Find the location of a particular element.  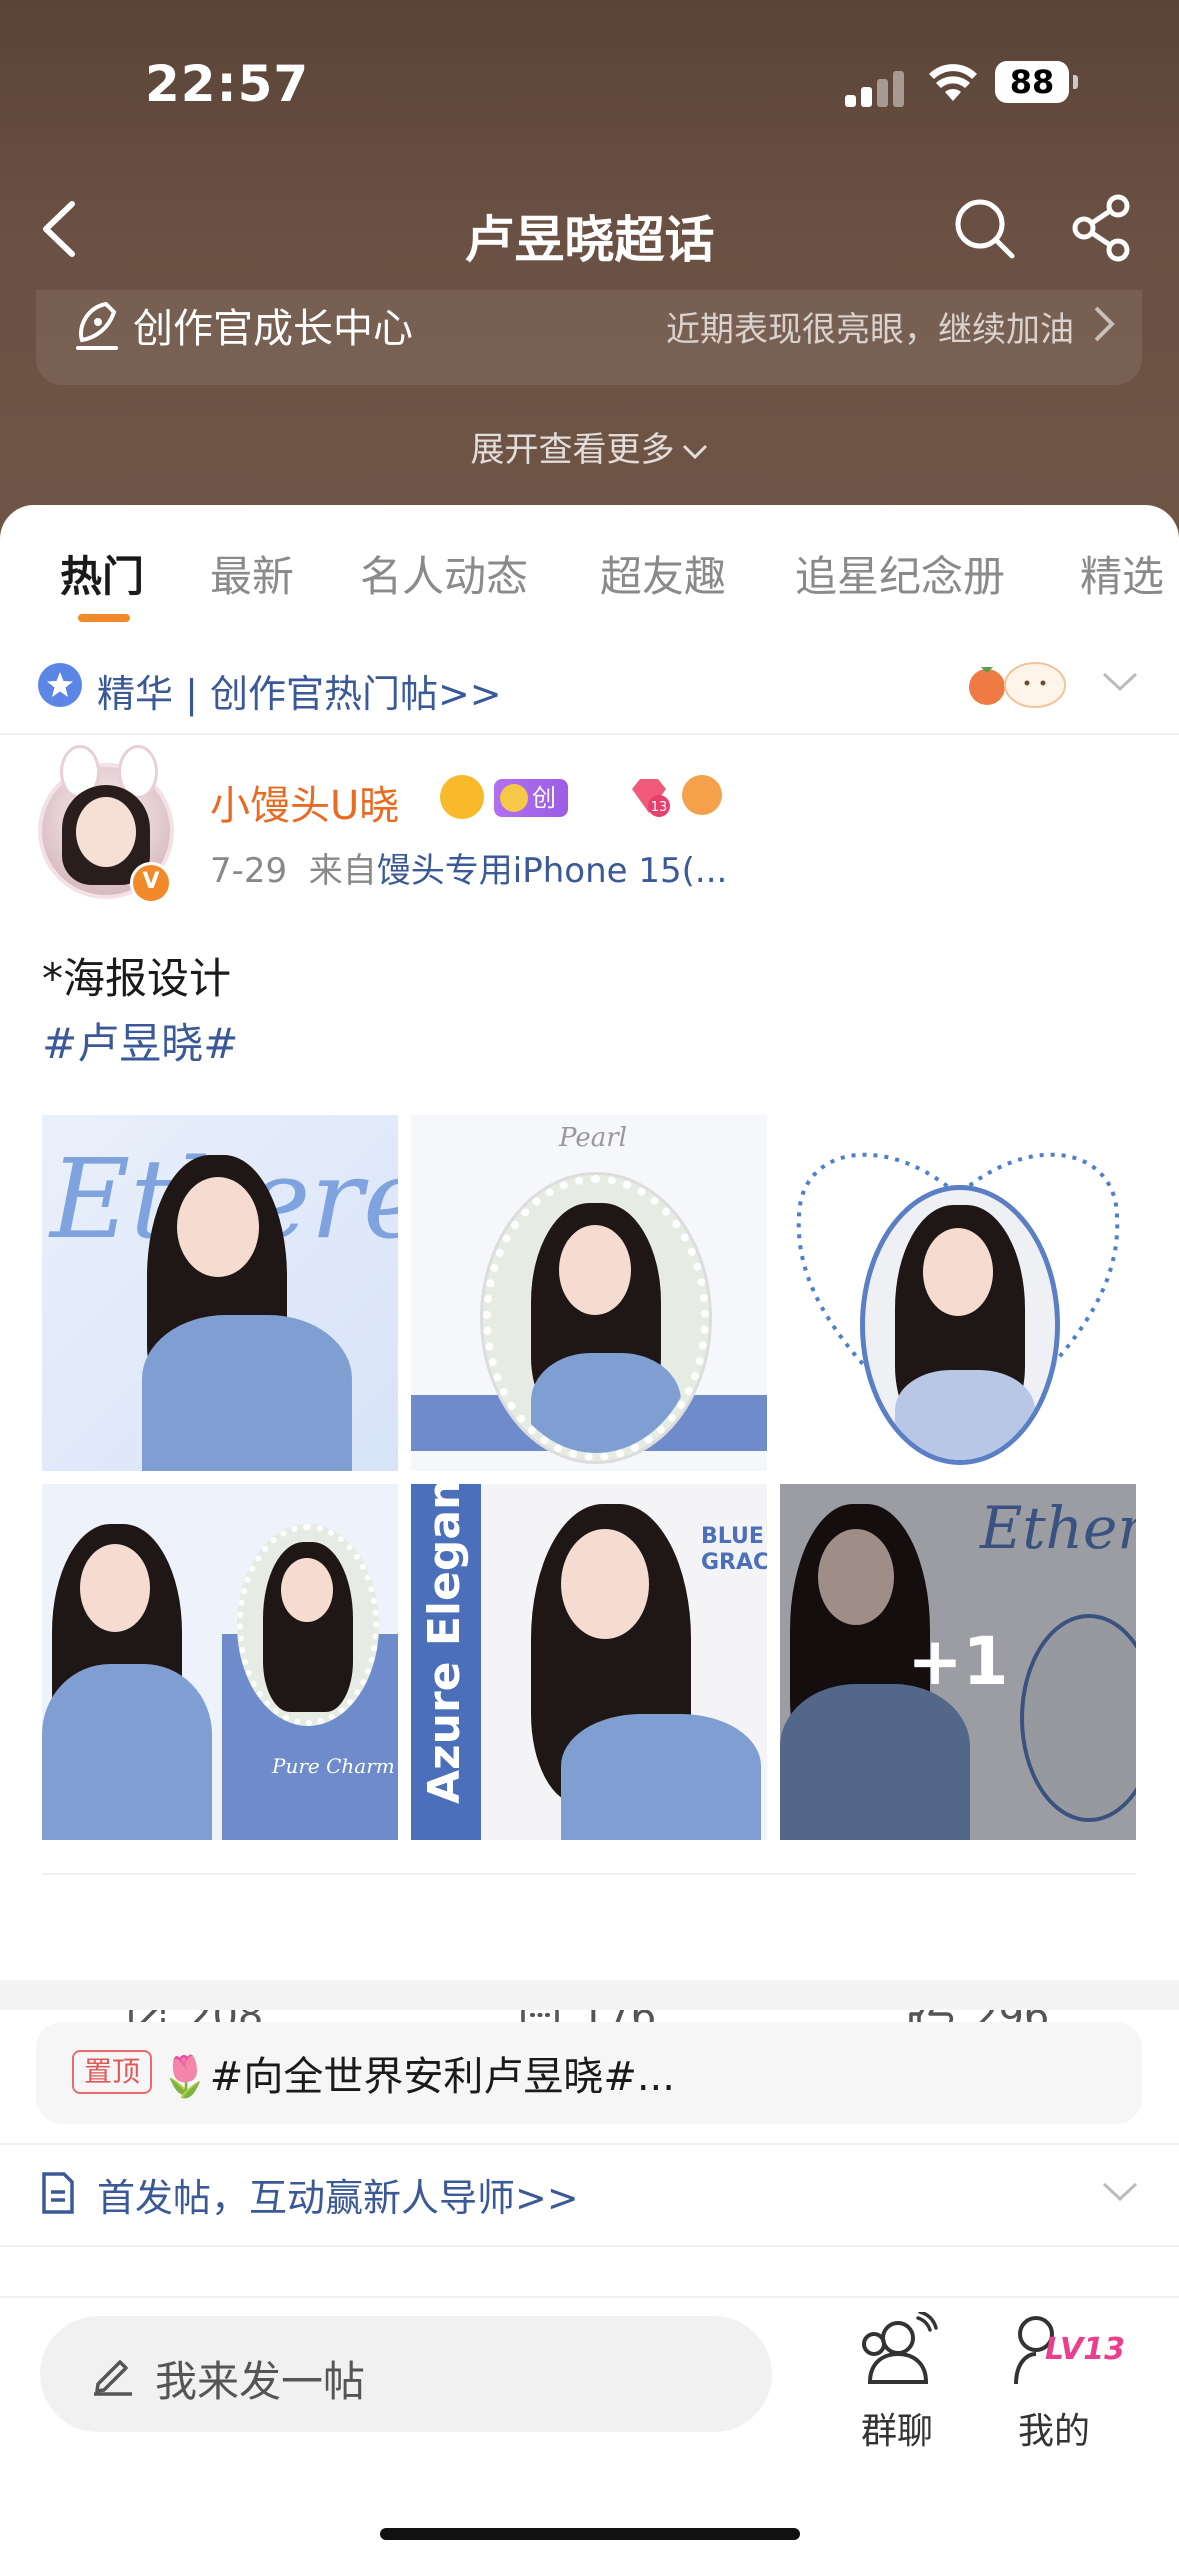

tab-bar: 热门 最新 名人动态 超友趣 追星纪念册 精选 is located at coordinates (589, 588).